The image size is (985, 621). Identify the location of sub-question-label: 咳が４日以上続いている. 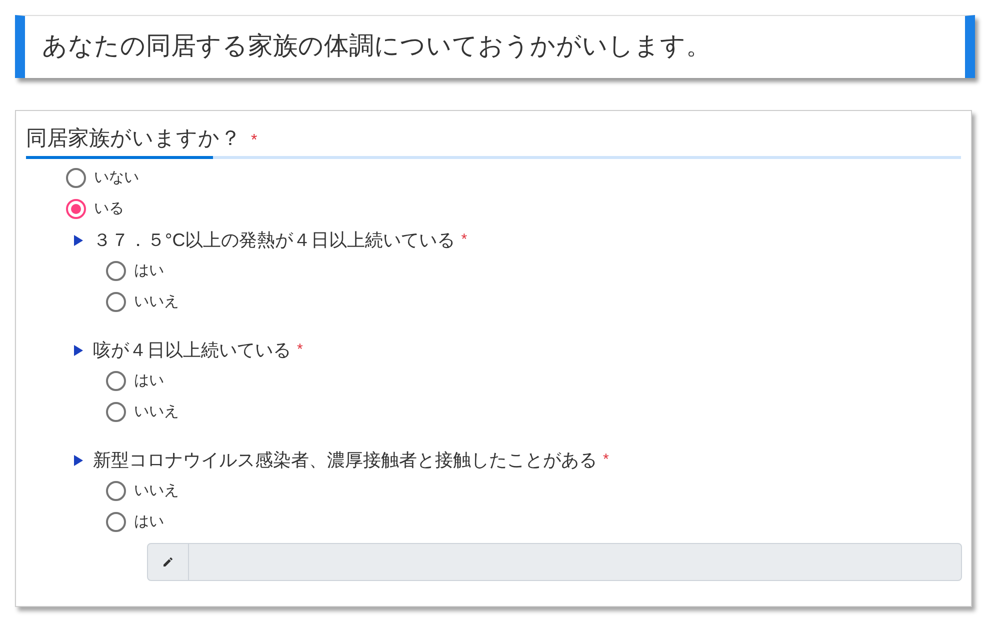
(192, 350).